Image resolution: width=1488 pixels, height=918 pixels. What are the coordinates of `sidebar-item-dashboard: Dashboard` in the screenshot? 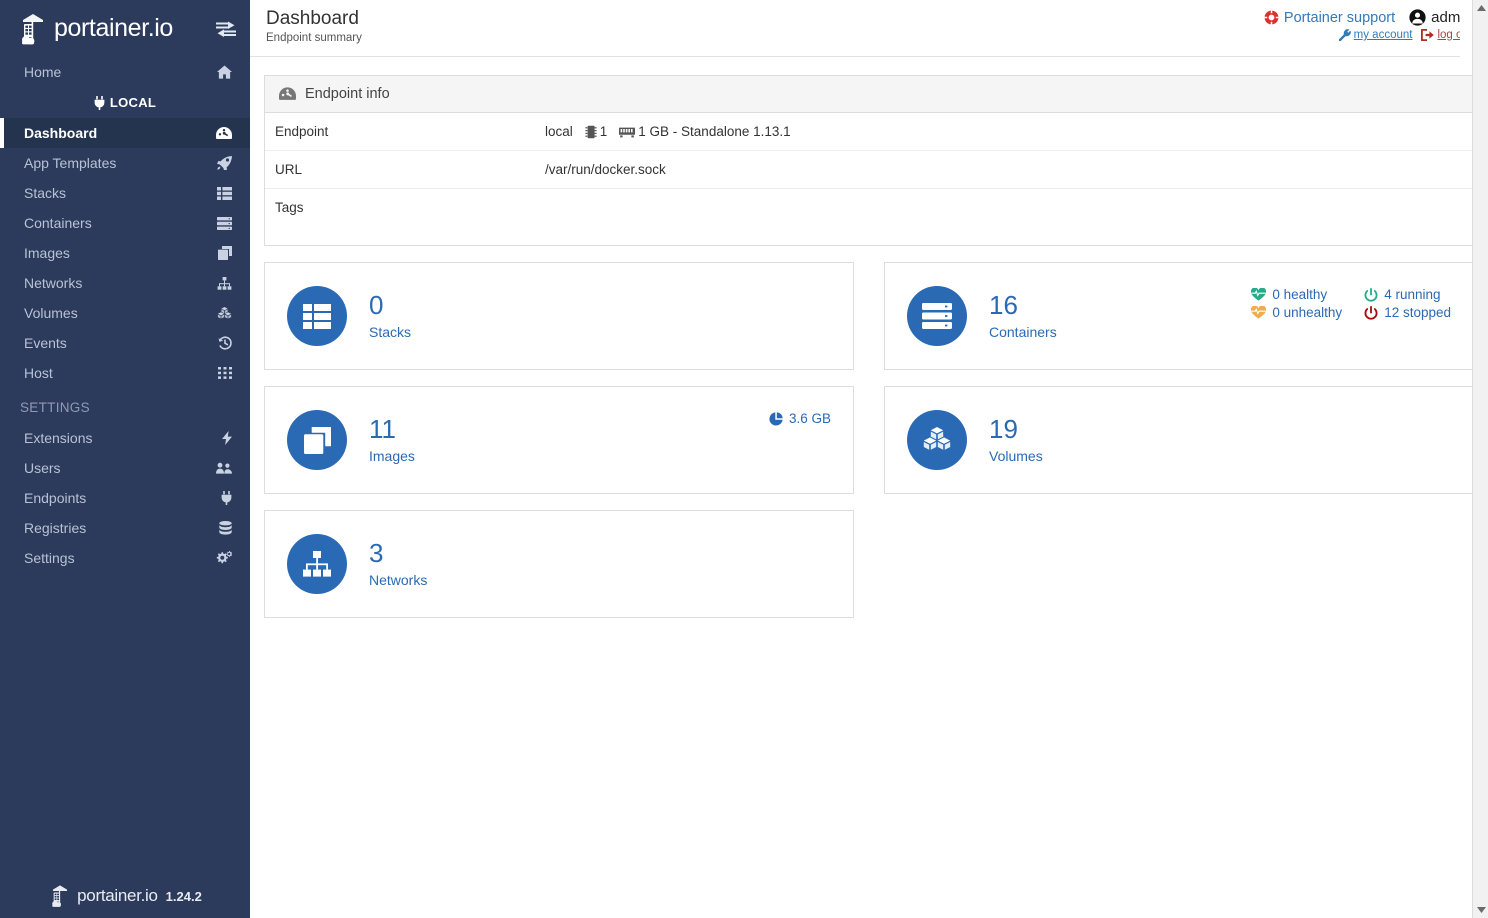 It's located at (125, 133).